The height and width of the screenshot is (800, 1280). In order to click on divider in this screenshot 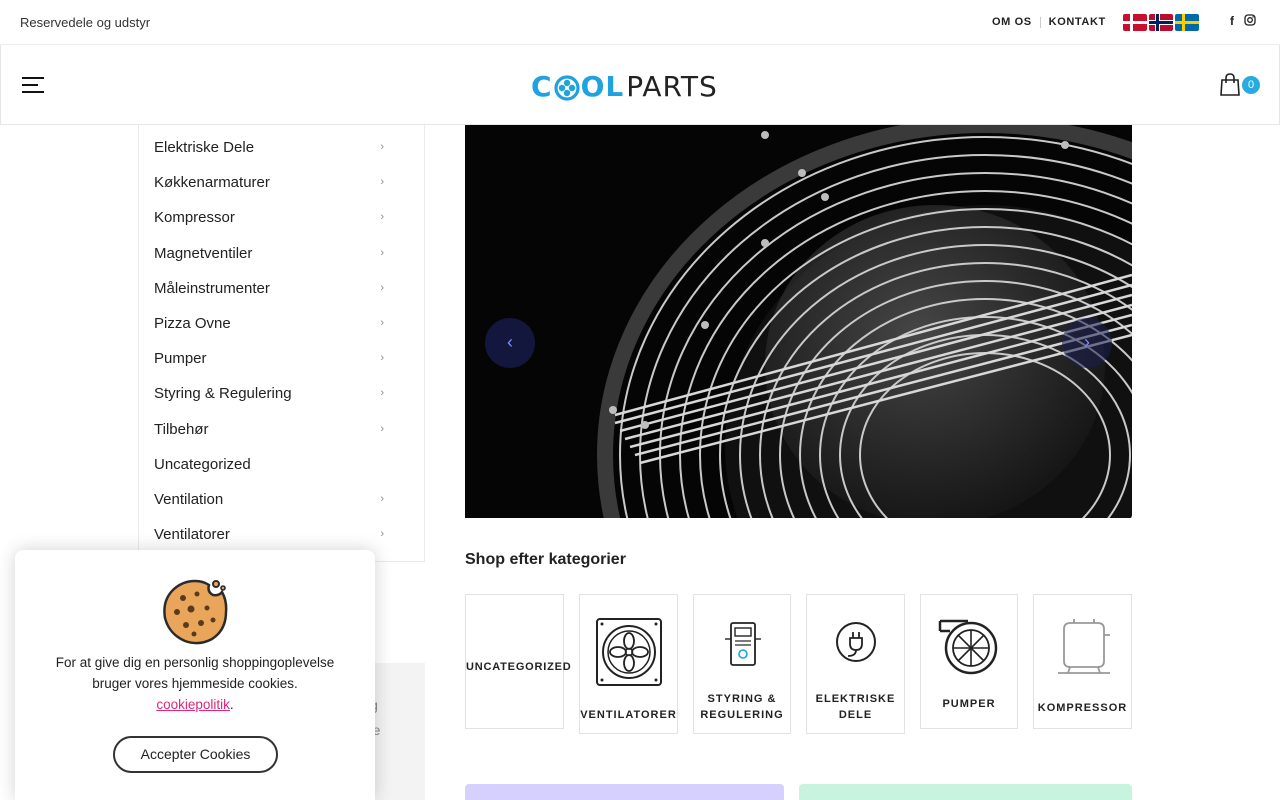, I will do `click(1040, 22)`.